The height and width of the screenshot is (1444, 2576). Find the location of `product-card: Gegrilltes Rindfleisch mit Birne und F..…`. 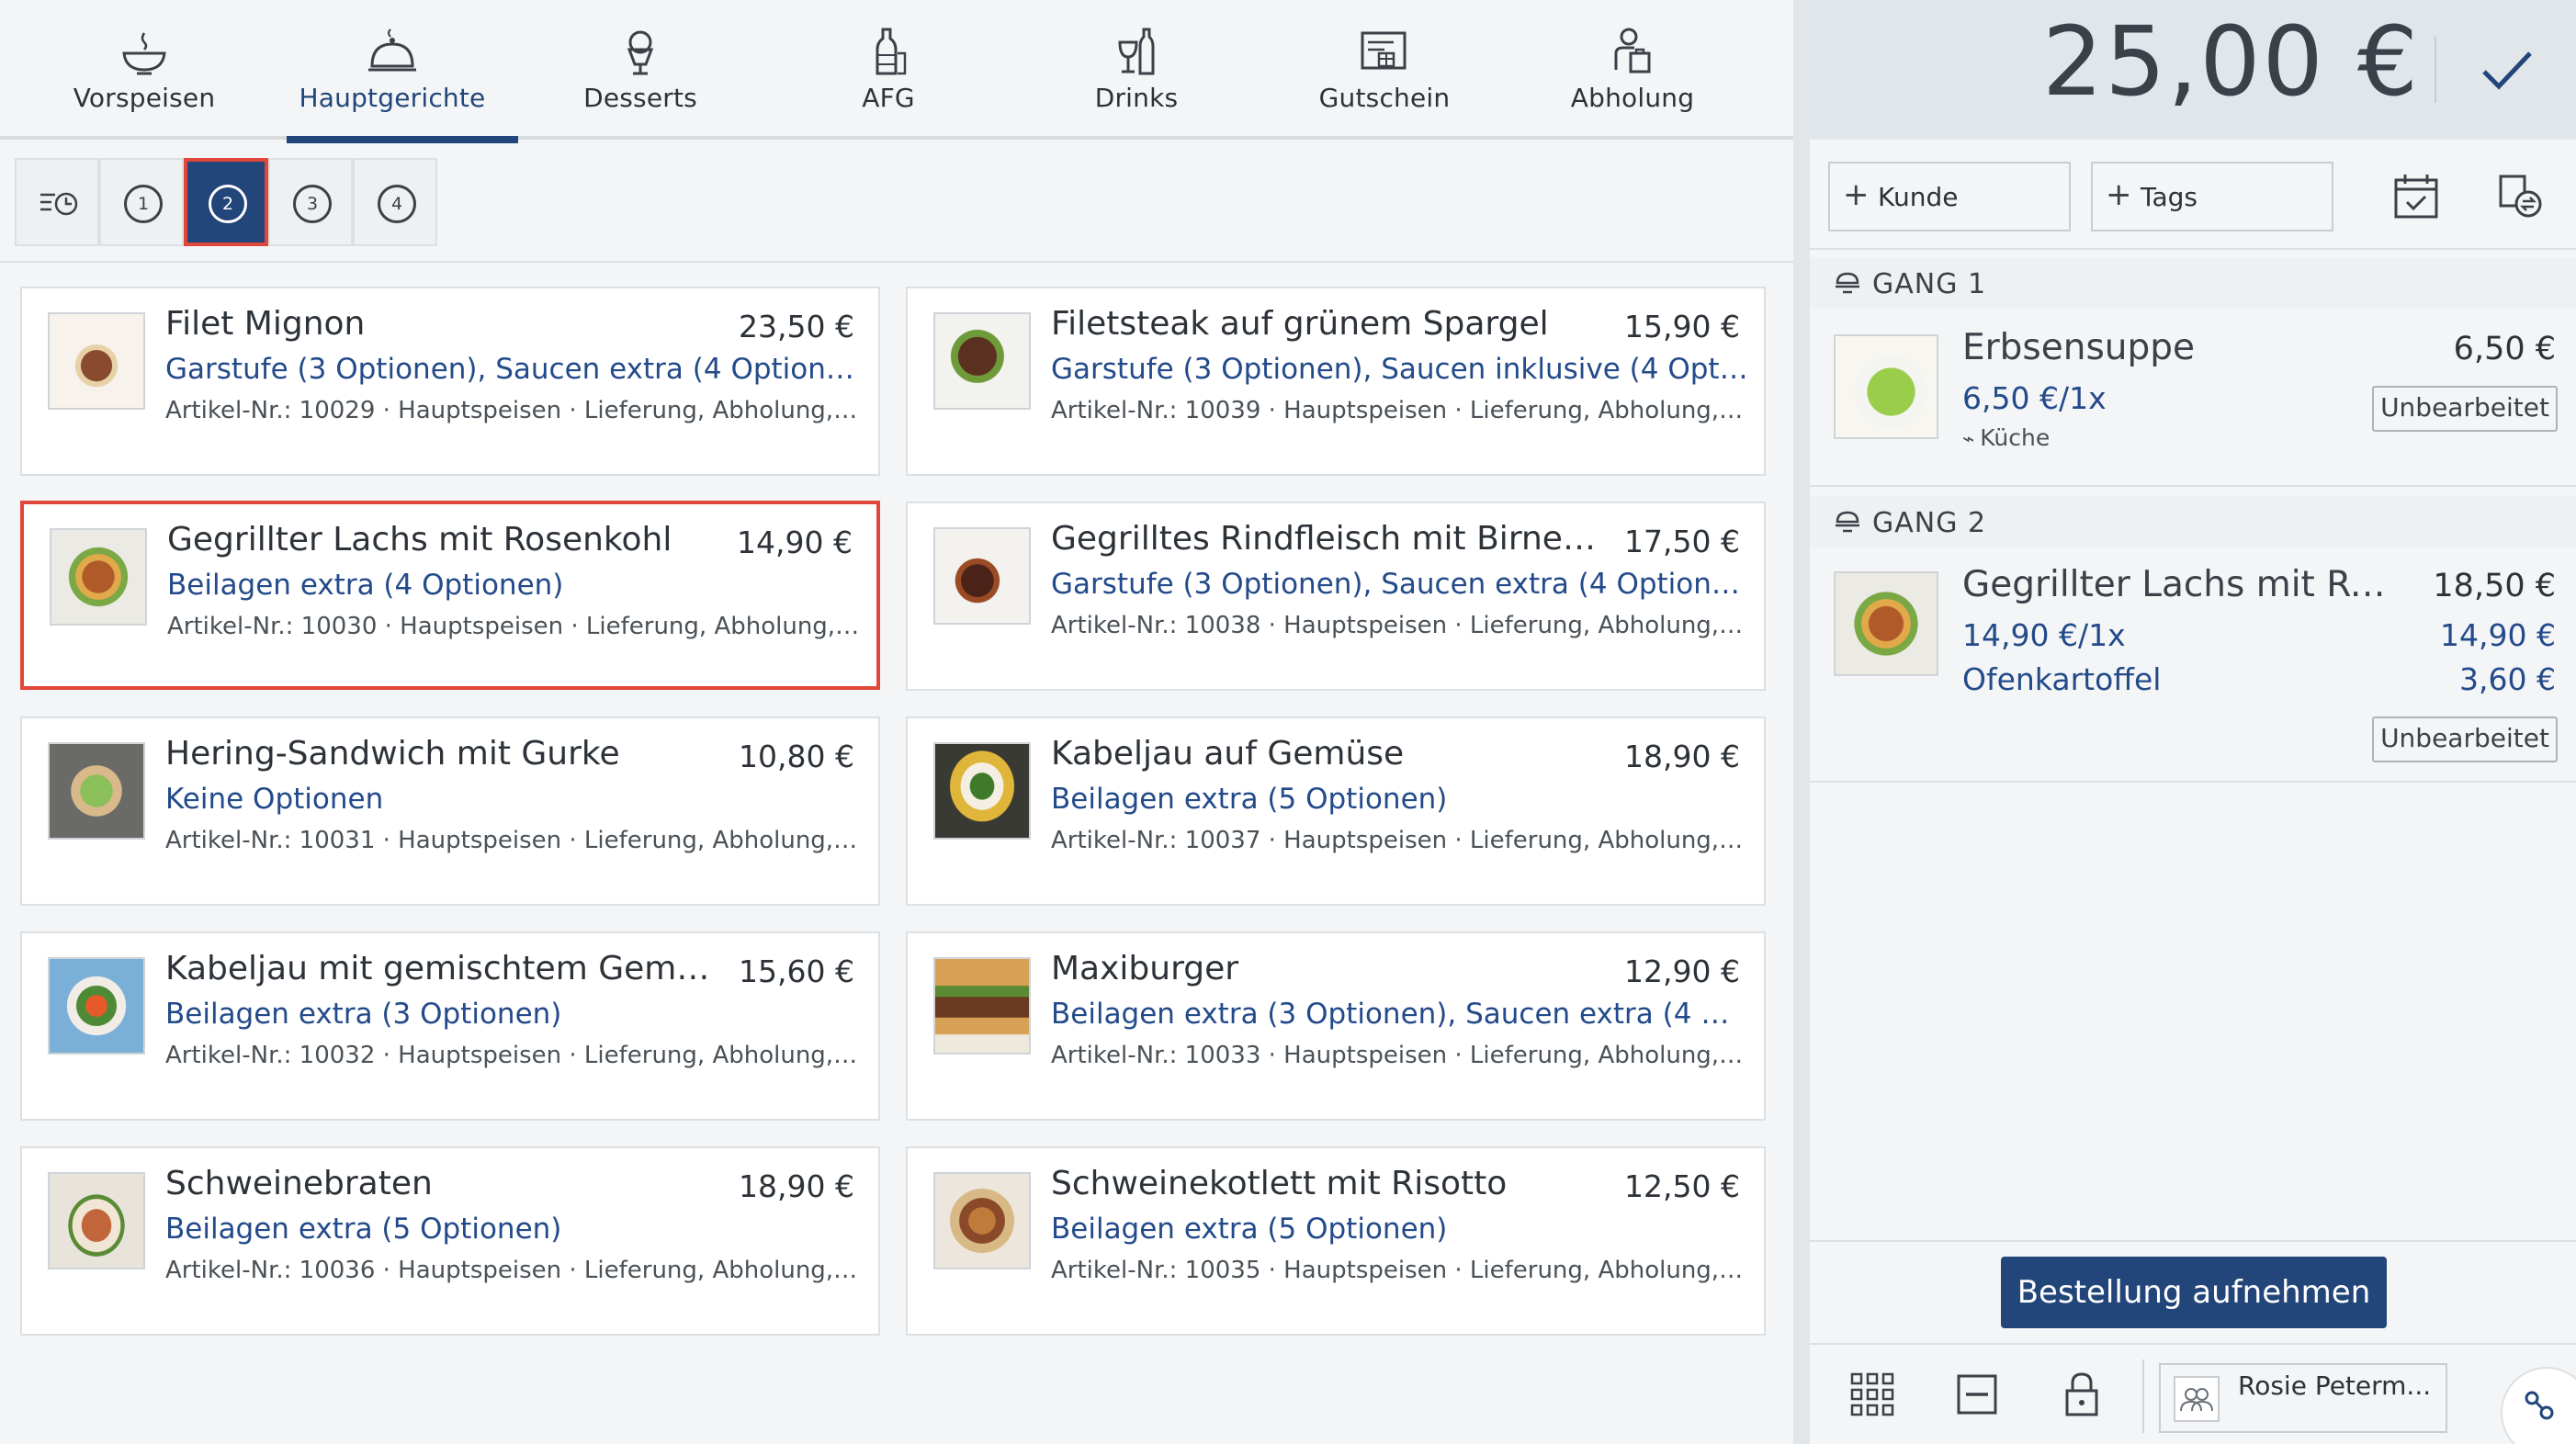

product-card: Gegrilltes Rindfleisch mit Birne und F..… is located at coordinates (1336, 596).